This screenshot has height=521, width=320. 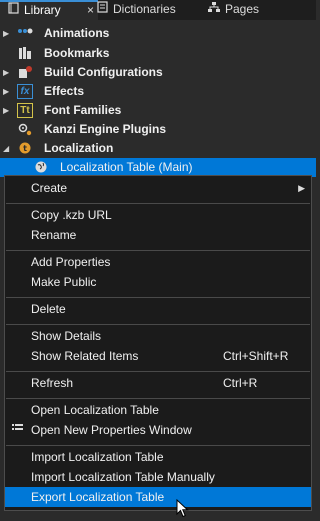 What do you see at coordinates (144, 9) in the screenshot?
I see `tab-label: Dictionaries` at bounding box center [144, 9].